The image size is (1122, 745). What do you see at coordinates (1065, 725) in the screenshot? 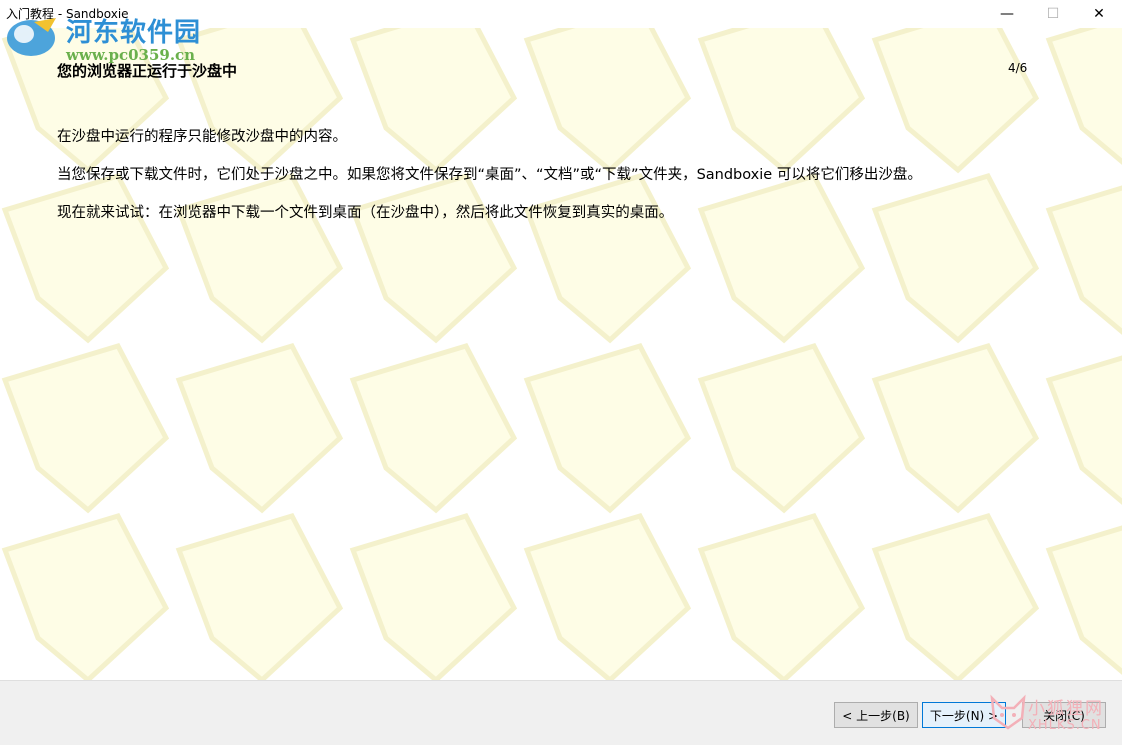
I see `watermark-corner-url: XHLKS.CN` at bounding box center [1065, 725].